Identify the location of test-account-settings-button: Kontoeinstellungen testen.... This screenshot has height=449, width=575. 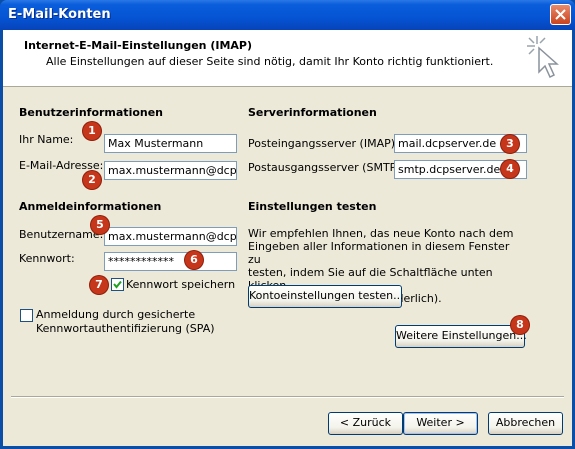
(326, 296).